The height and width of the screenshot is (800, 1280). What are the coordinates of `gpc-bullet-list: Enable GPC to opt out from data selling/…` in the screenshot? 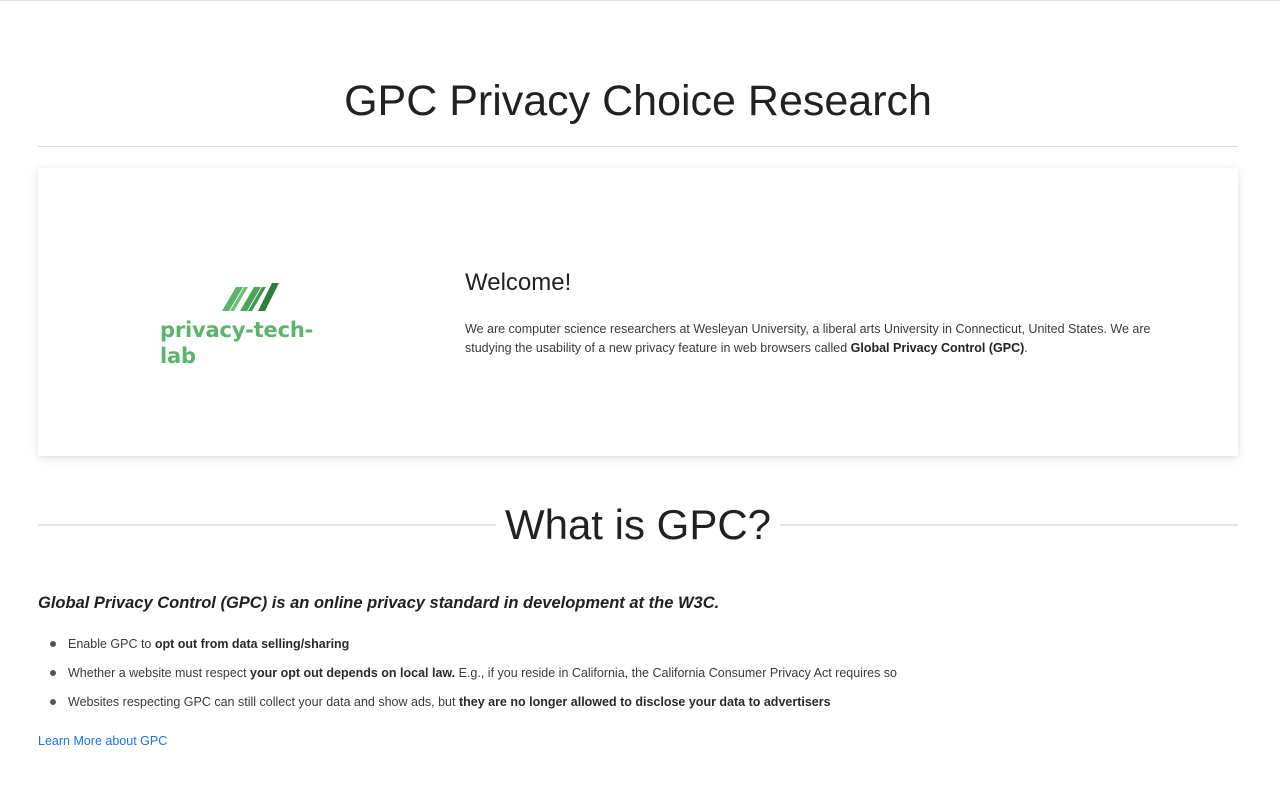 It's located at (638, 675).